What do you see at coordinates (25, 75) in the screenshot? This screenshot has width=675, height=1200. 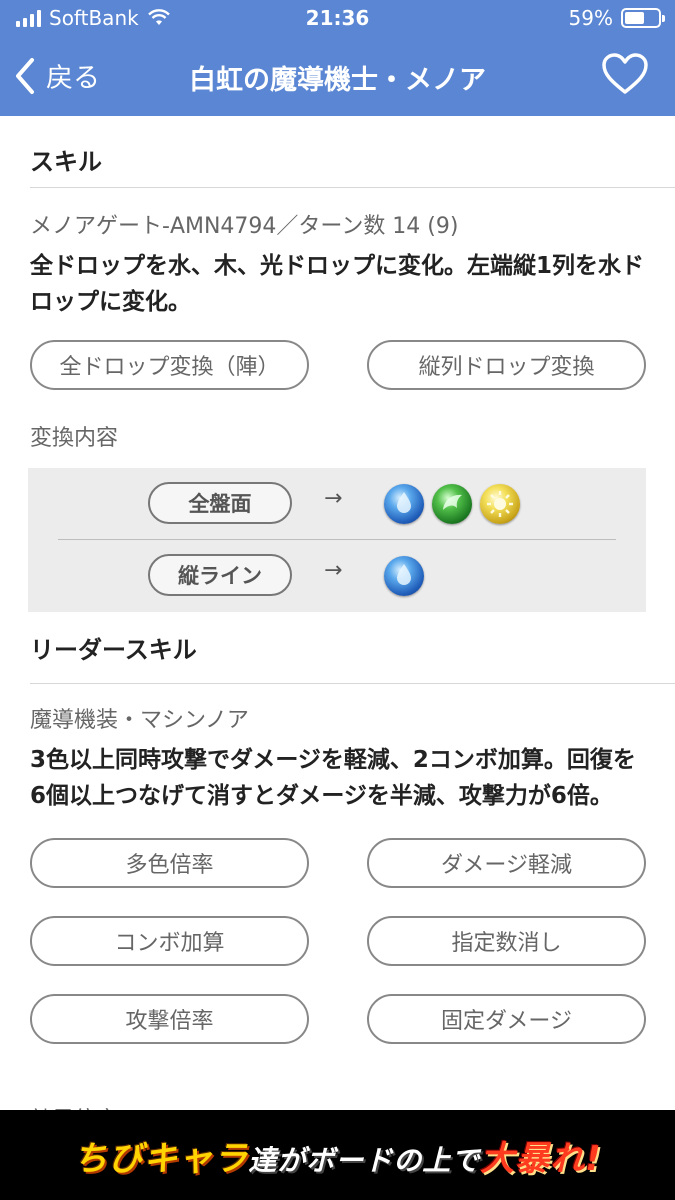 I see `chevron-left-icon` at bounding box center [25, 75].